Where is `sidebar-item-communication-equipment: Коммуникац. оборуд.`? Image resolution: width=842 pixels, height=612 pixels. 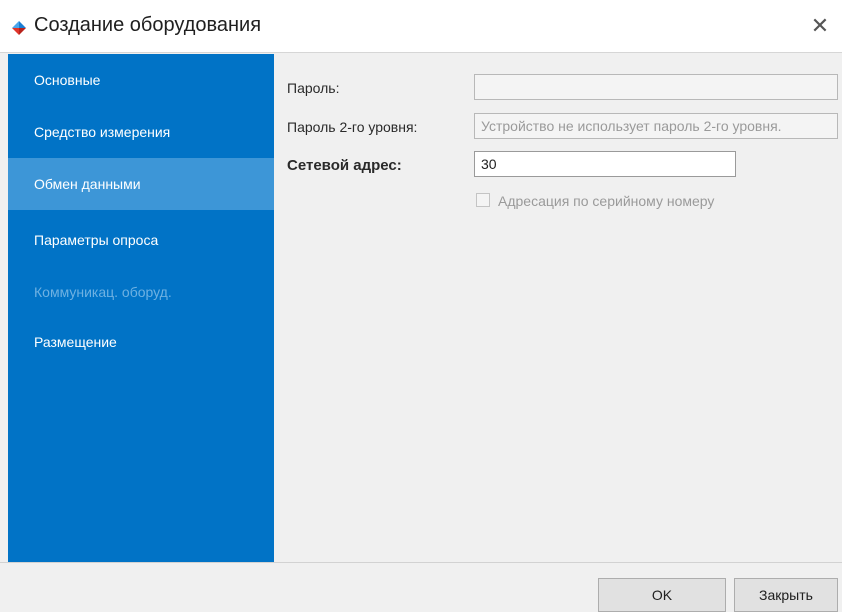 sidebar-item-communication-equipment: Коммуникац. оборуд. is located at coordinates (141, 292).